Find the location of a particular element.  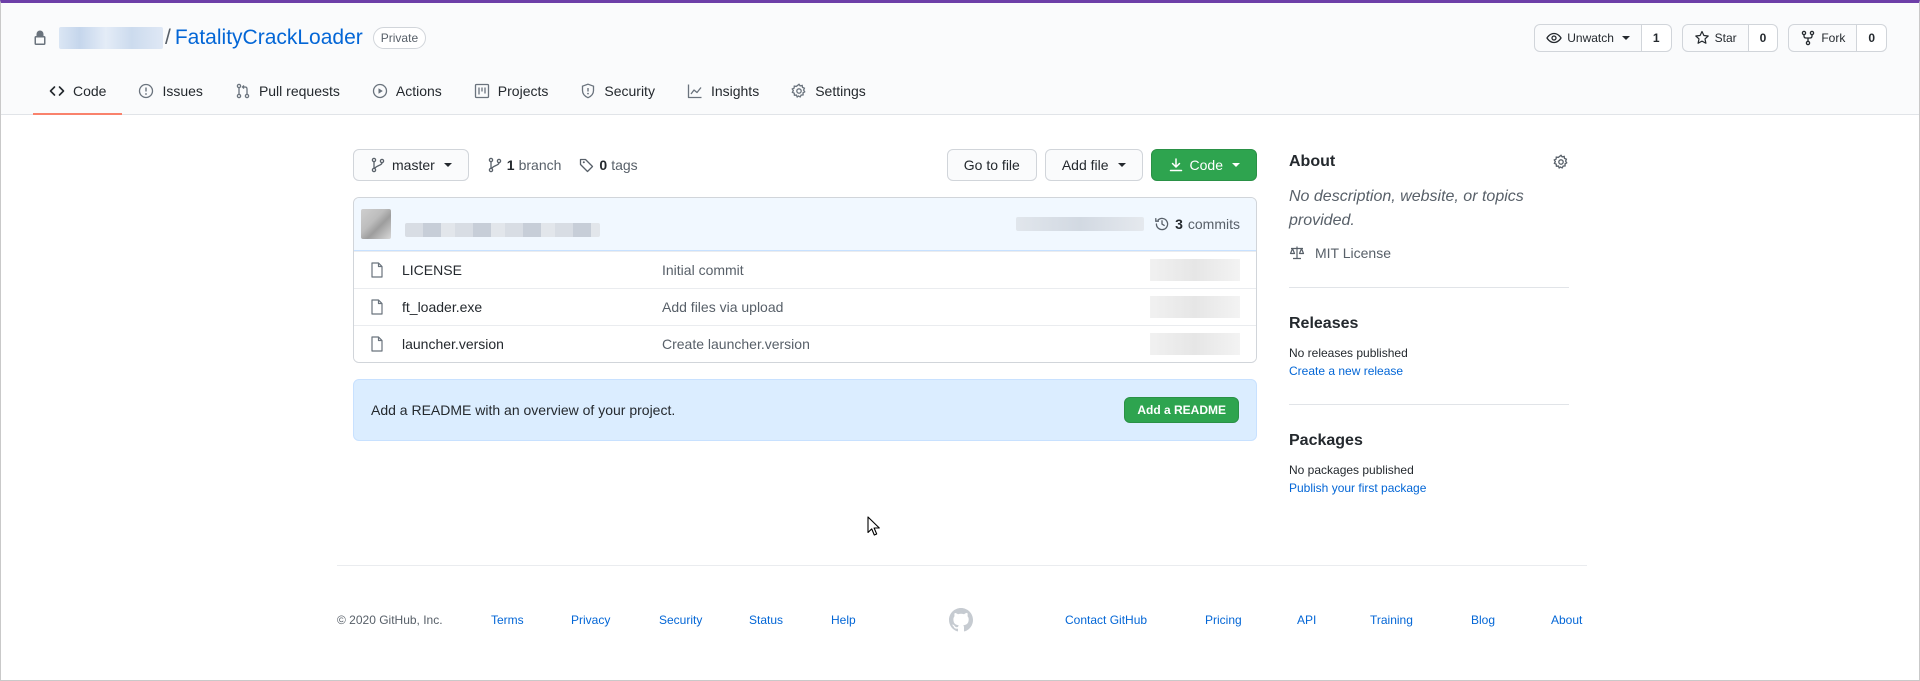

commit-date-redacted is located at coordinates (1080, 224).